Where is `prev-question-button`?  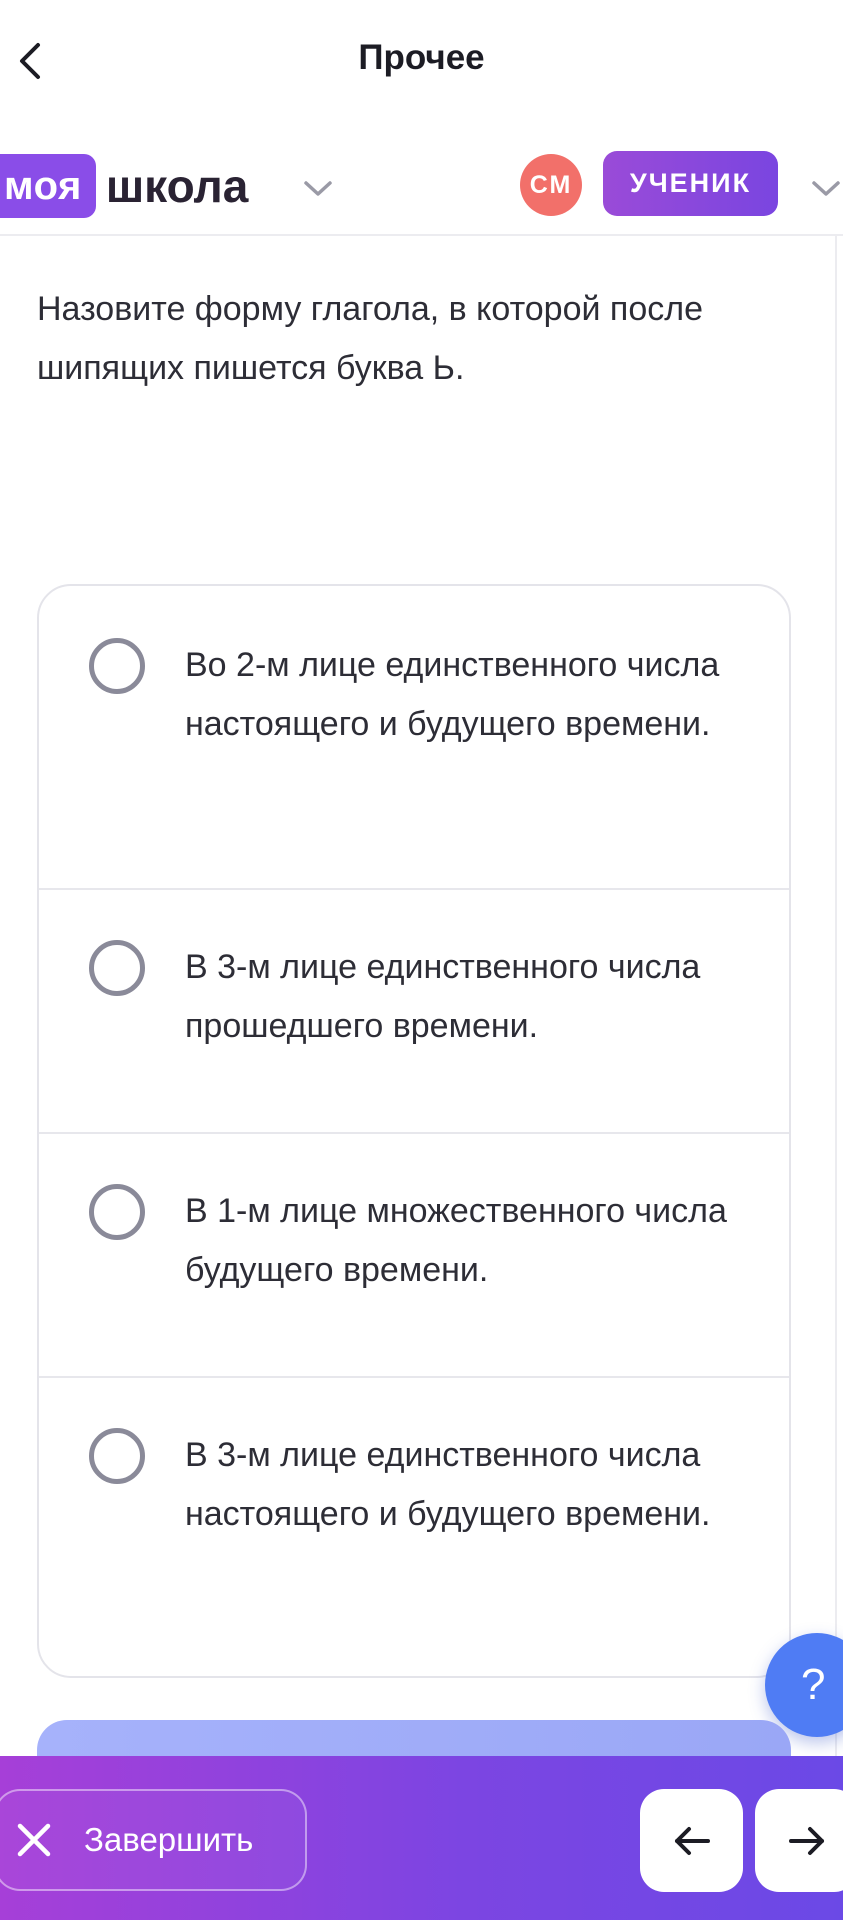
prev-question-button is located at coordinates (691, 1840).